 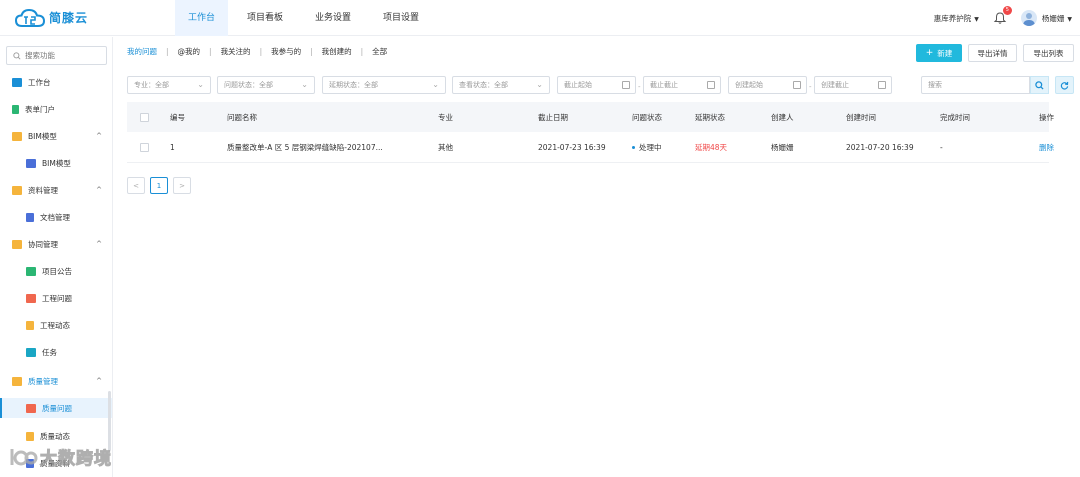 What do you see at coordinates (286, 51) in the screenshot?
I see `tab-participated: 我参与的` at bounding box center [286, 51].